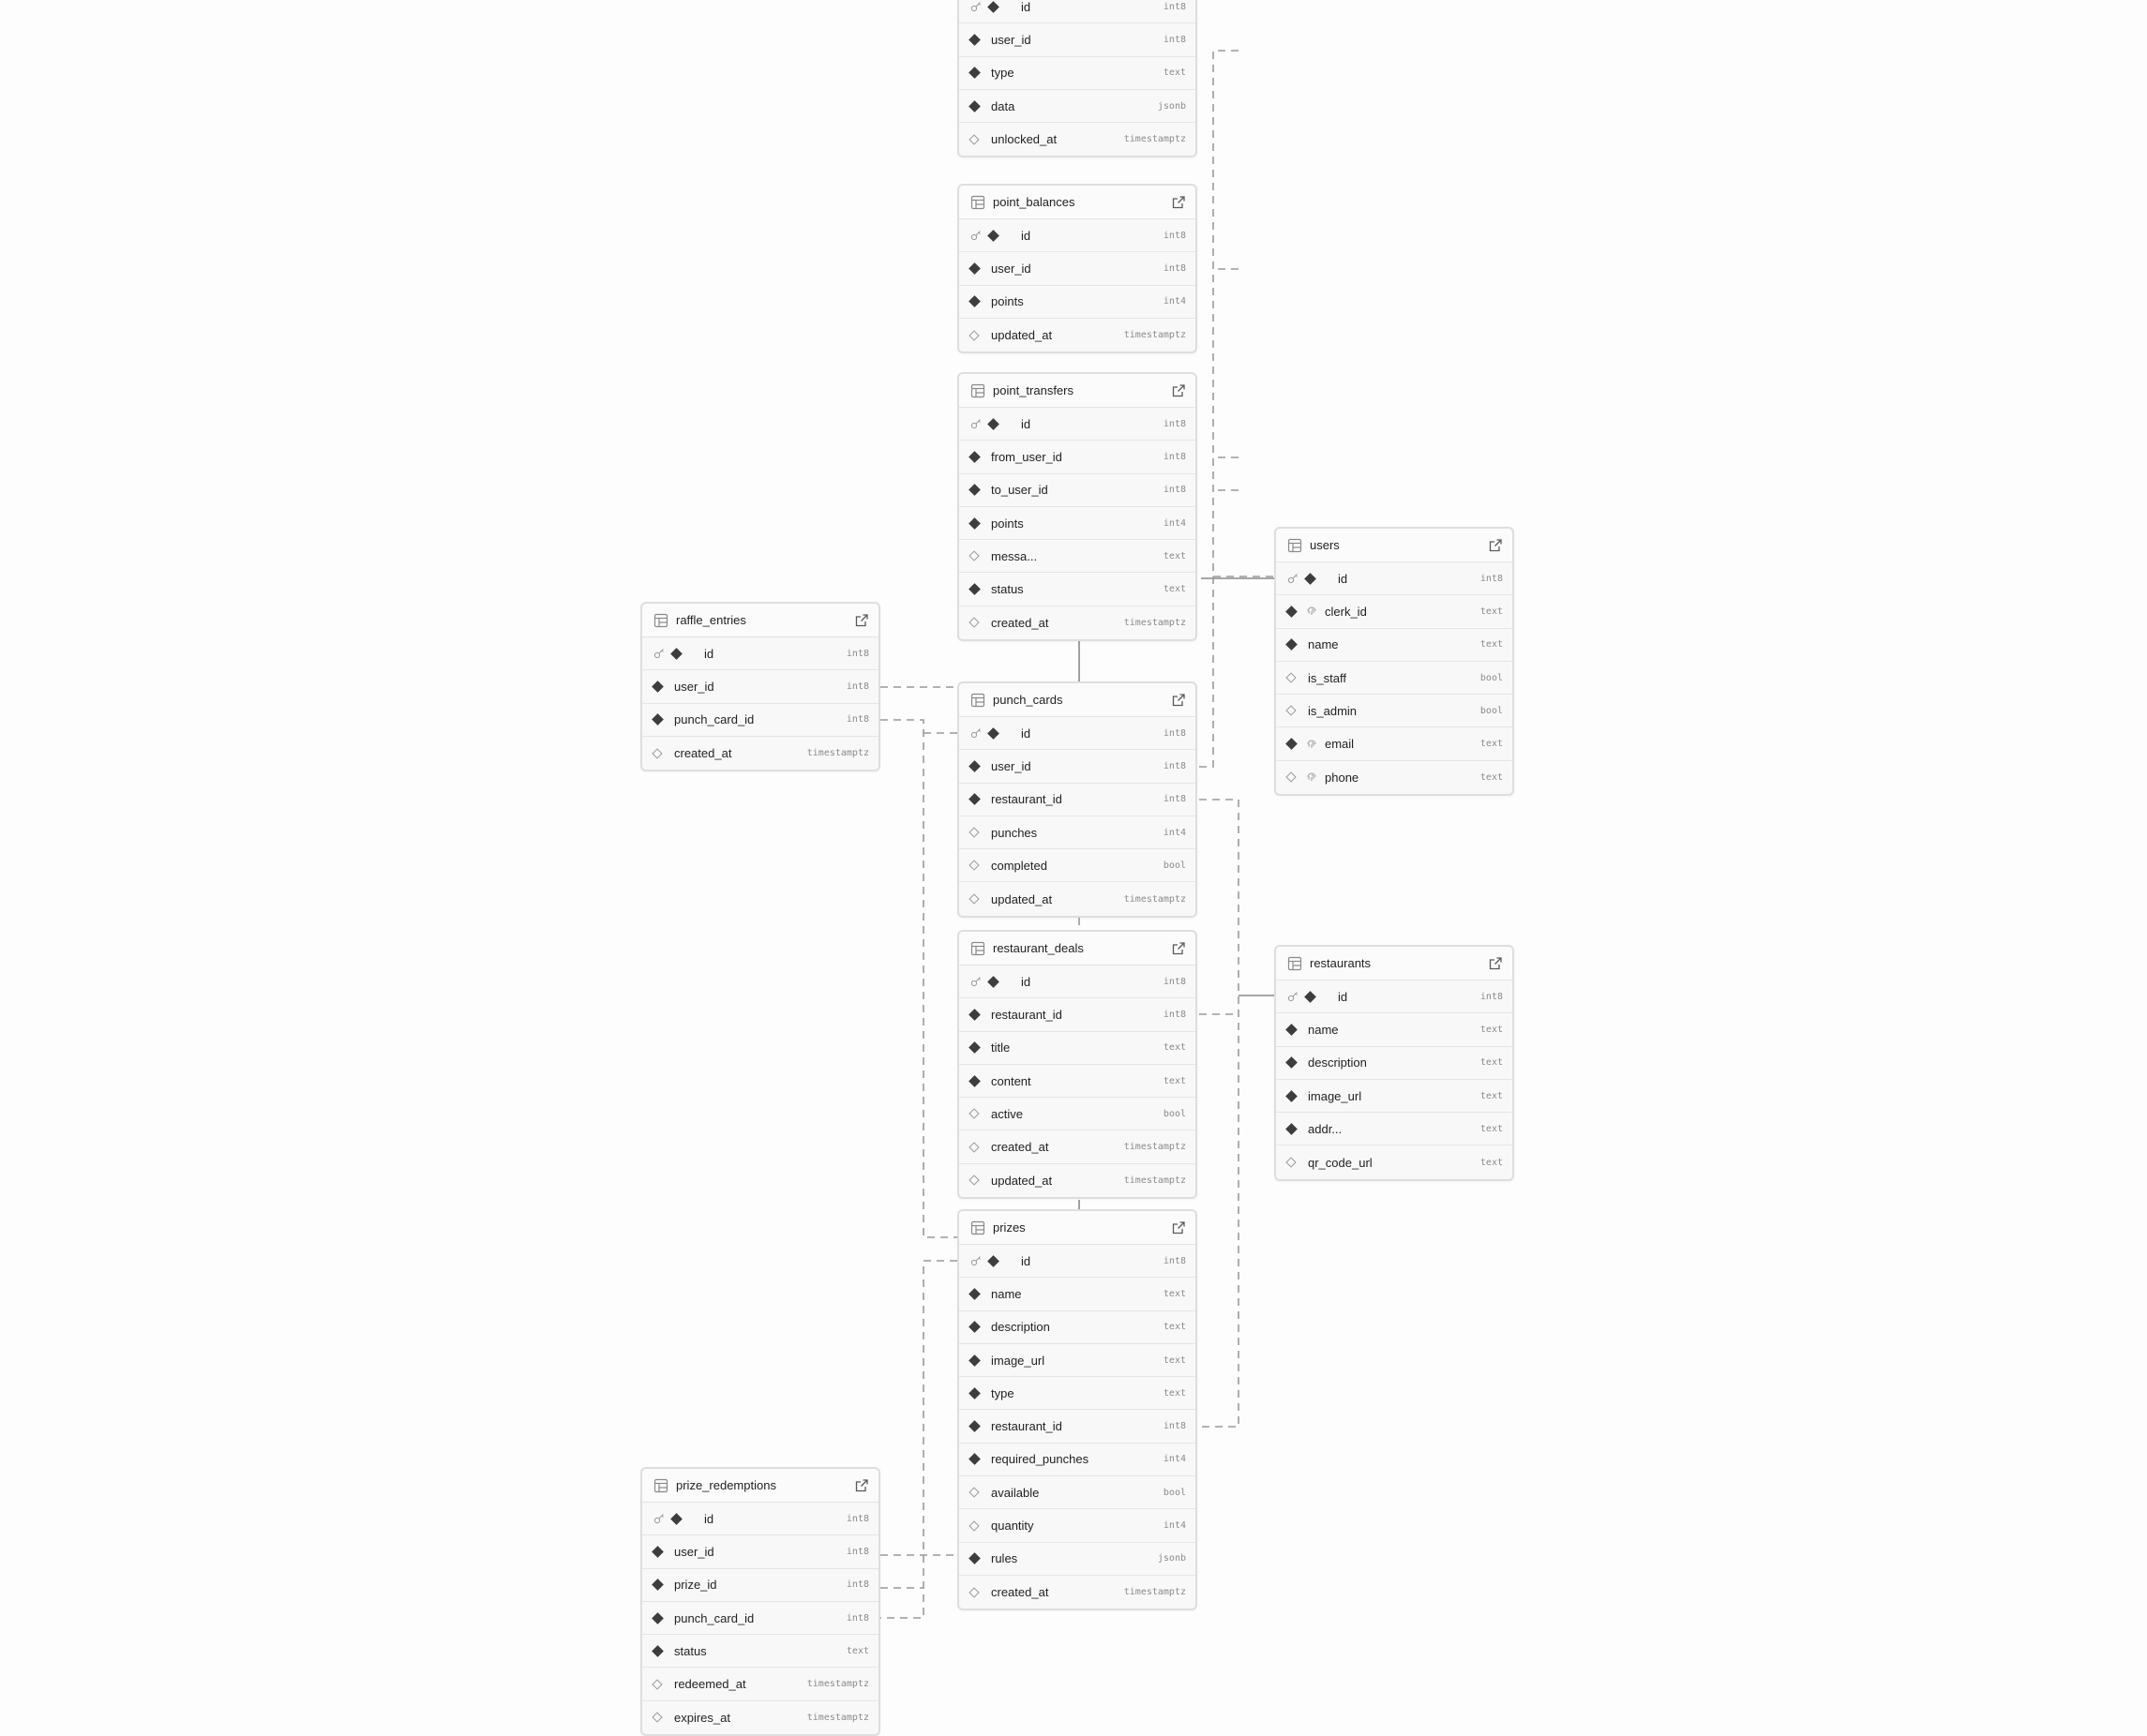 The image size is (2147, 1736). What do you see at coordinates (760, 1486) in the screenshot?
I see `table-header: prize_redemptions` at bounding box center [760, 1486].